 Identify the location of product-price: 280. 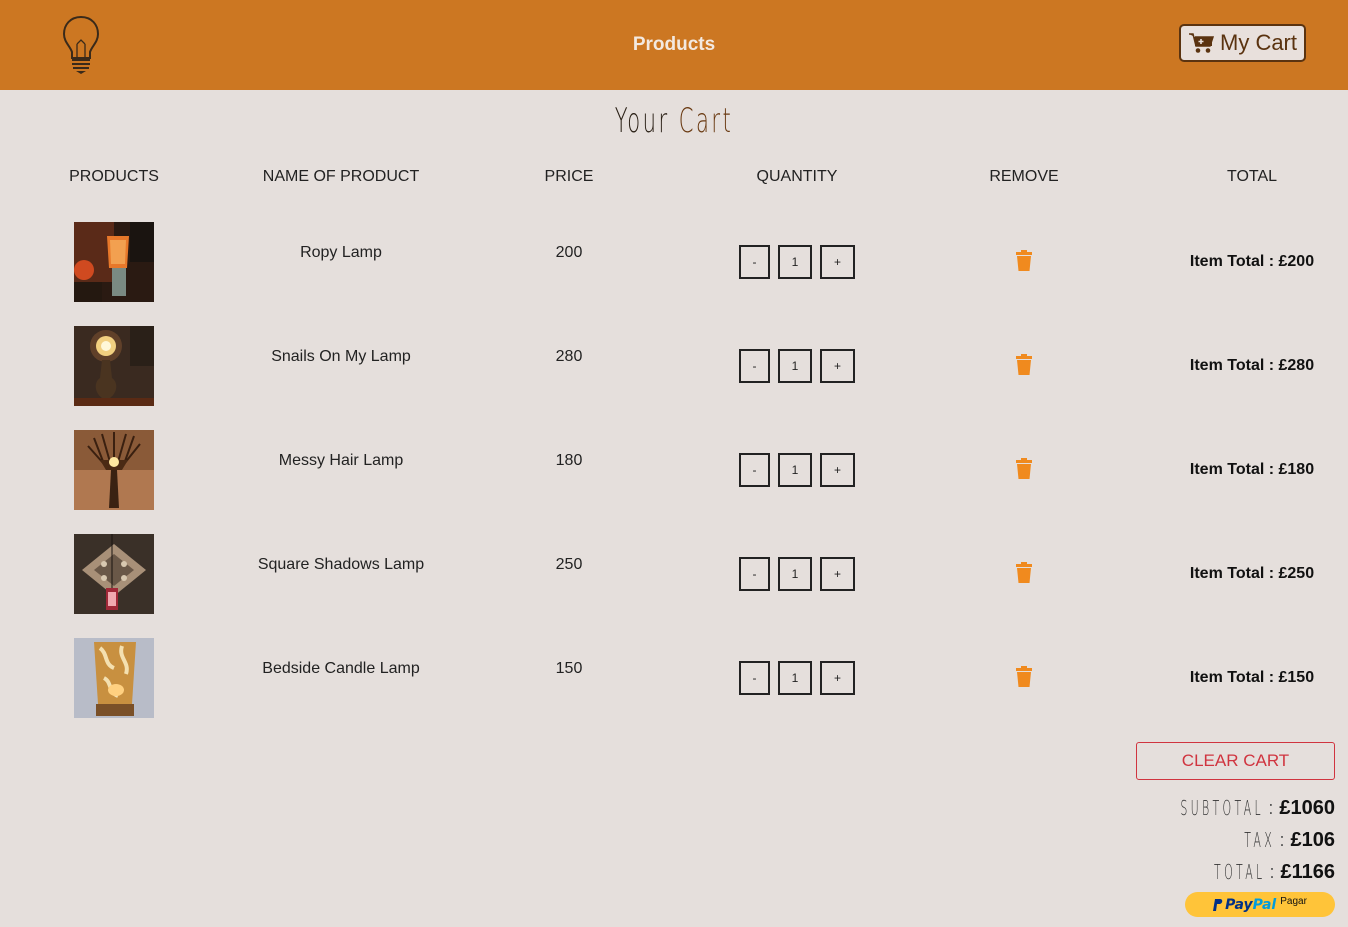
(569, 356).